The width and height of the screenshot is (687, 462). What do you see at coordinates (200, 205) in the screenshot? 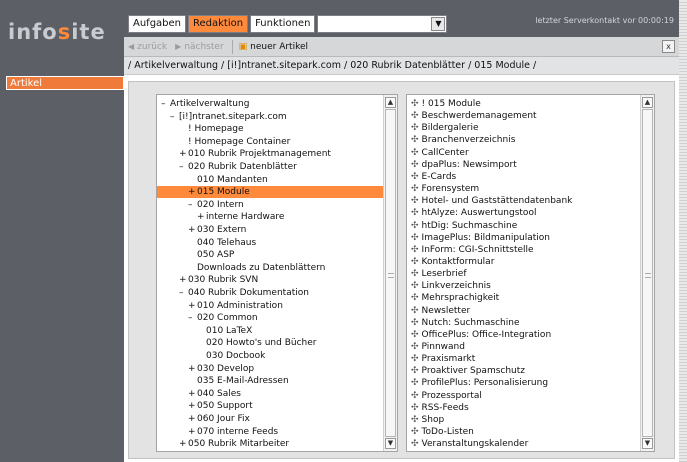
I see `tree-item: –020 Intern` at bounding box center [200, 205].